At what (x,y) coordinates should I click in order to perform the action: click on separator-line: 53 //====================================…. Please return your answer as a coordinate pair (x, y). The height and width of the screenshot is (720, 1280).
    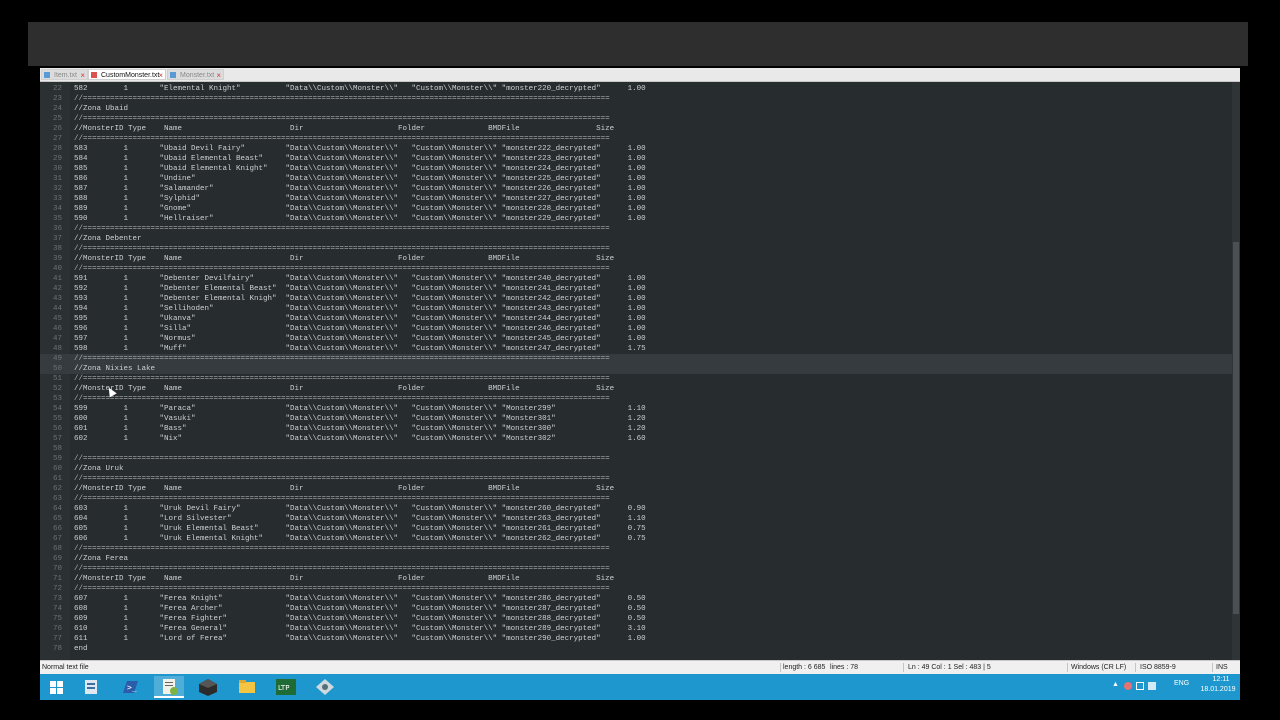
    Looking at the image, I should click on (636, 399).